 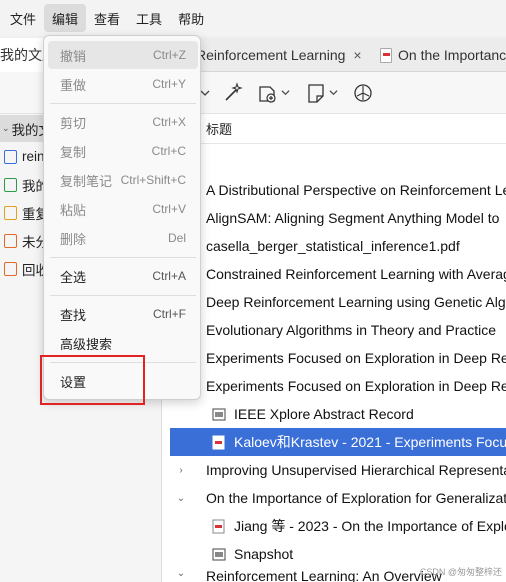 I want to click on item-row-attachment: IEEE Xplore Abstract Record, so click(x=338, y=414).